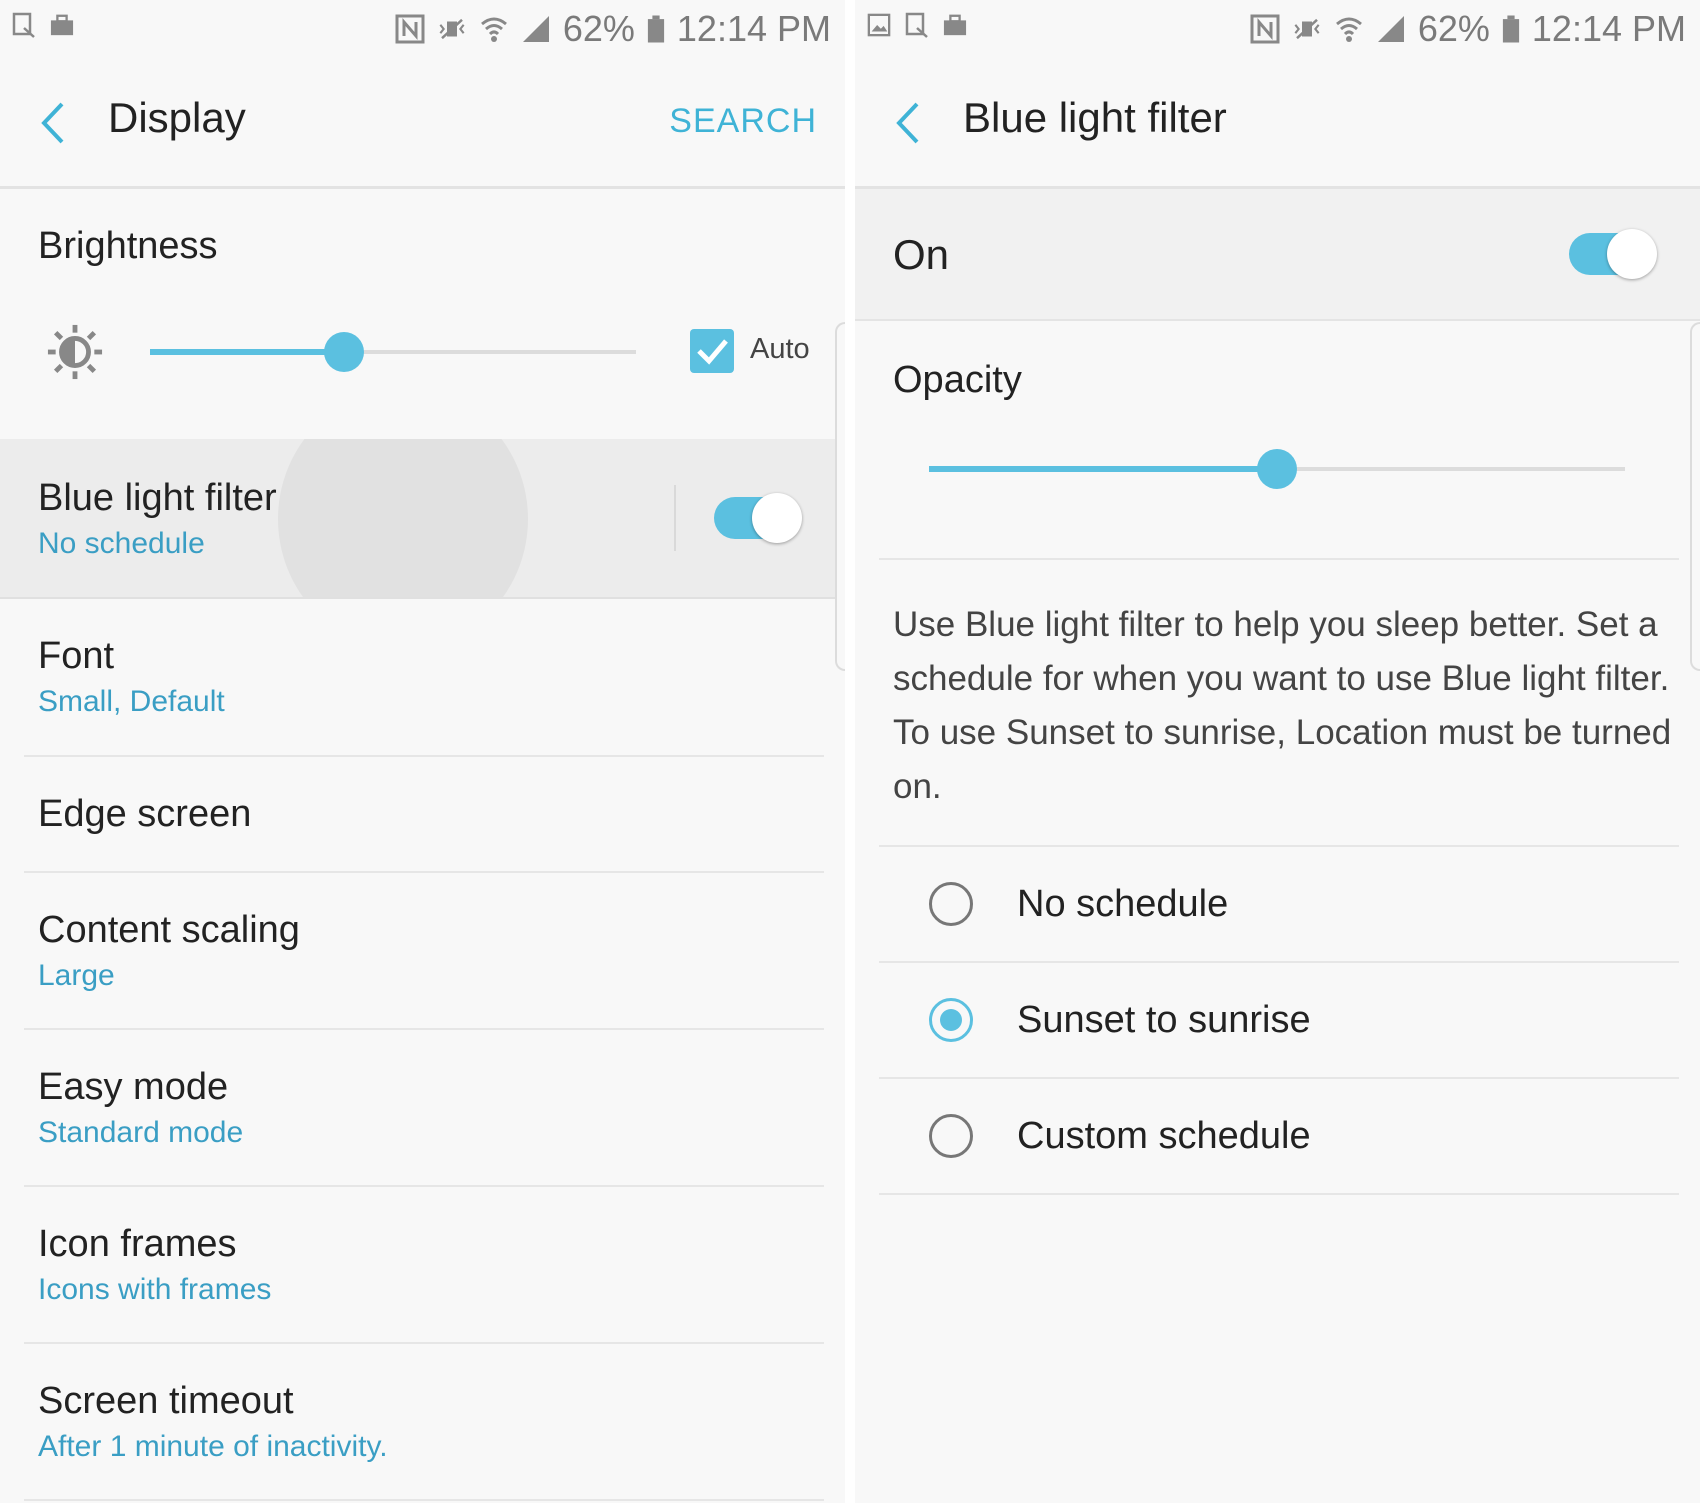 The image size is (1700, 1503). Describe the element at coordinates (780, 349) in the screenshot. I see `auto-brightness-label: Auto` at that location.